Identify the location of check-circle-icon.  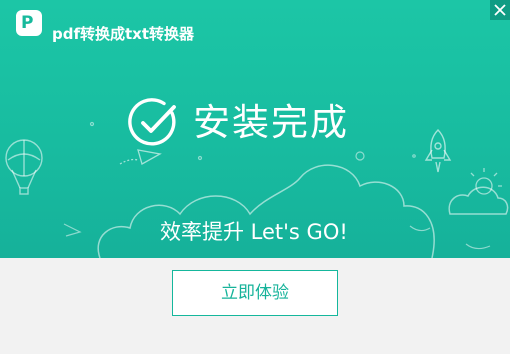
(152, 122).